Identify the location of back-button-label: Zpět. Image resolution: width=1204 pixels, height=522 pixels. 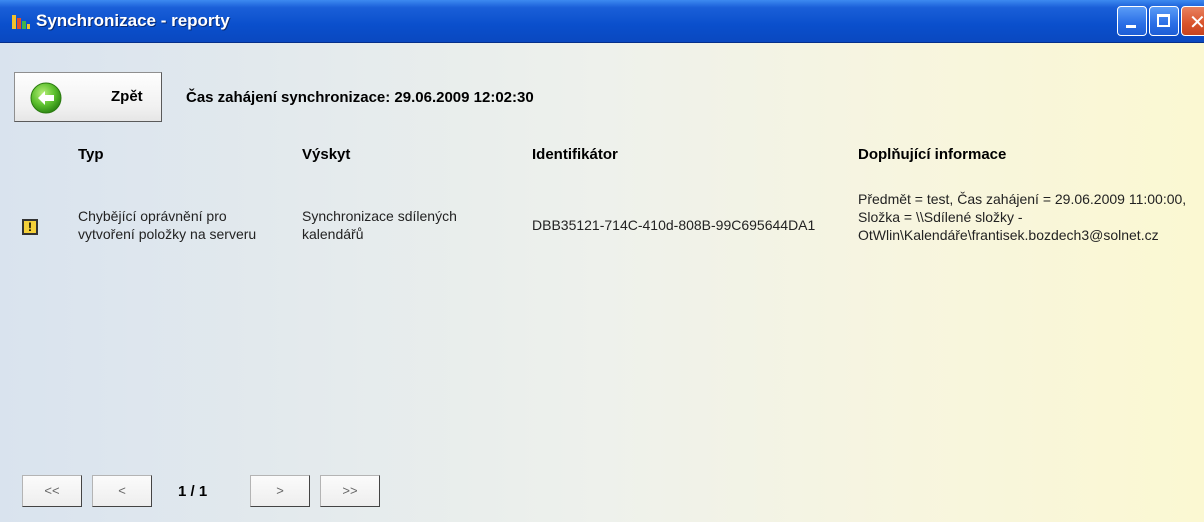
(127, 96).